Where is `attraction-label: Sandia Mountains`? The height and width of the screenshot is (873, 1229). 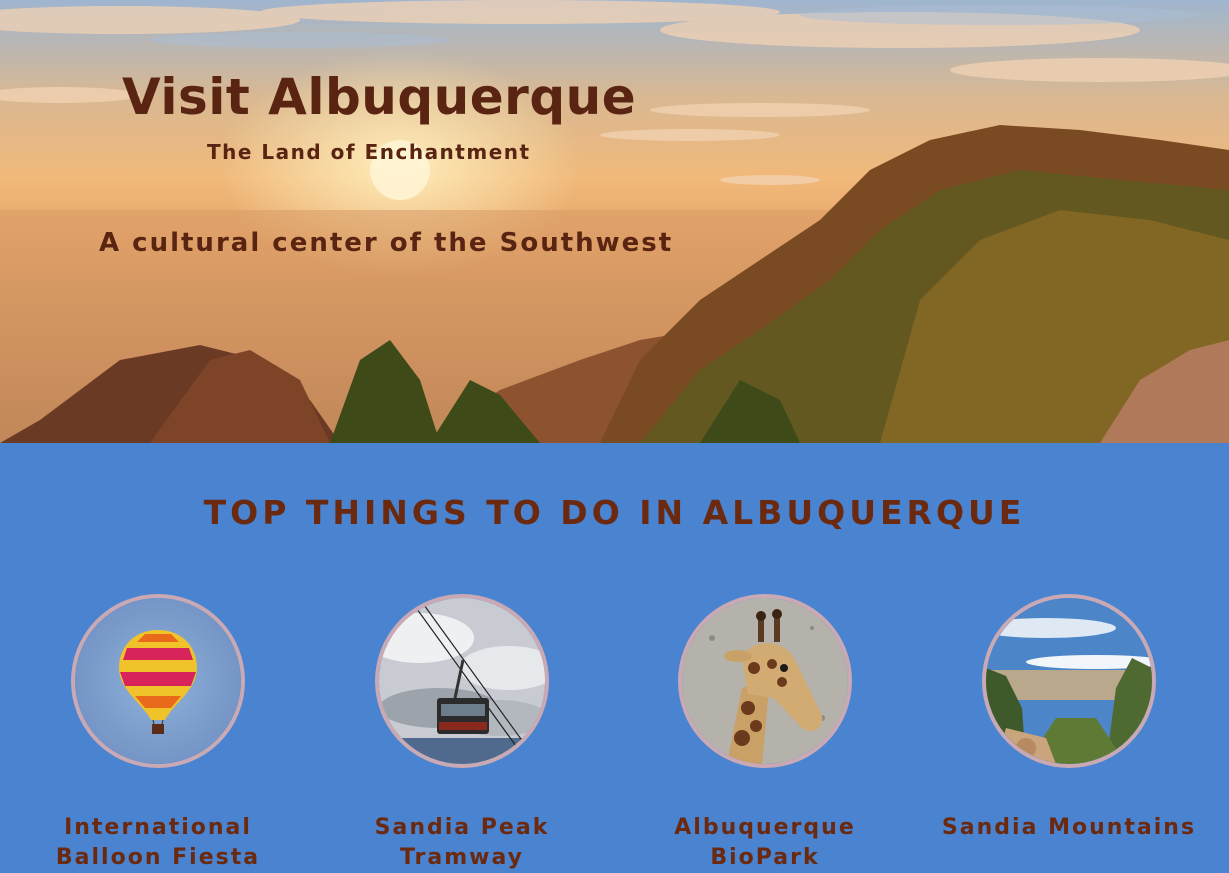 attraction-label: Sandia Mountains is located at coordinates (1069, 828).